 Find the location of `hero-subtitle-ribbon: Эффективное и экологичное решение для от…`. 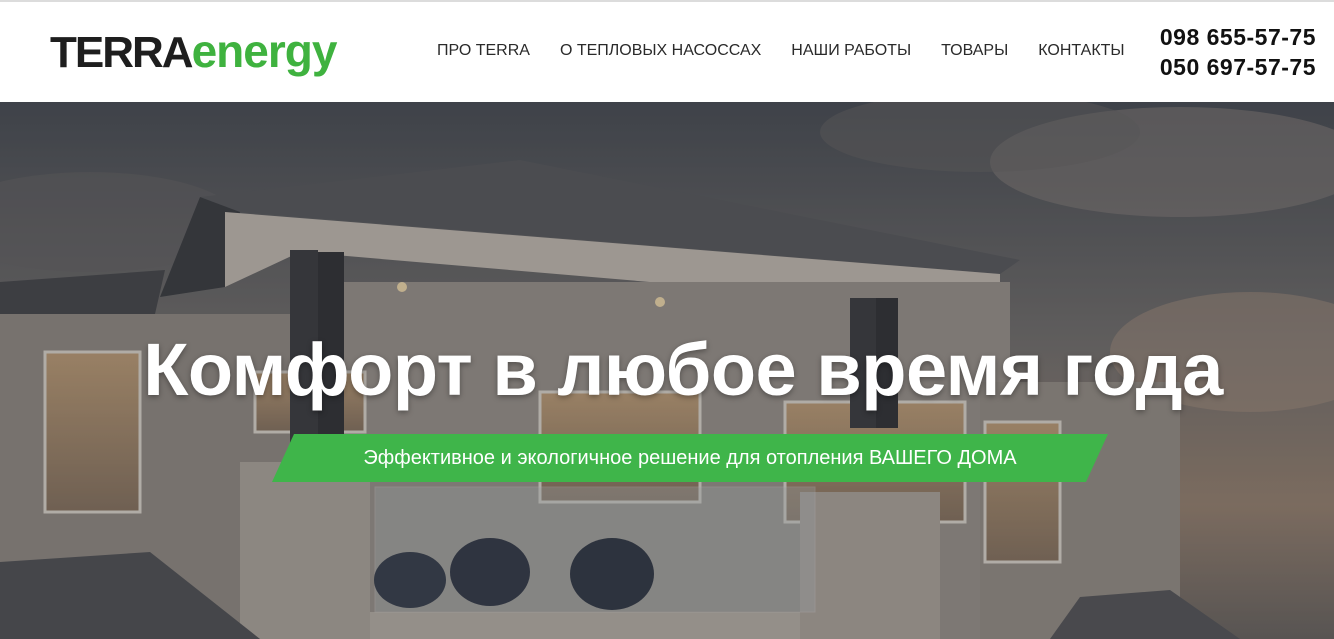

hero-subtitle-ribbon: Эффективное и экологичное решение для от… is located at coordinates (690, 458).